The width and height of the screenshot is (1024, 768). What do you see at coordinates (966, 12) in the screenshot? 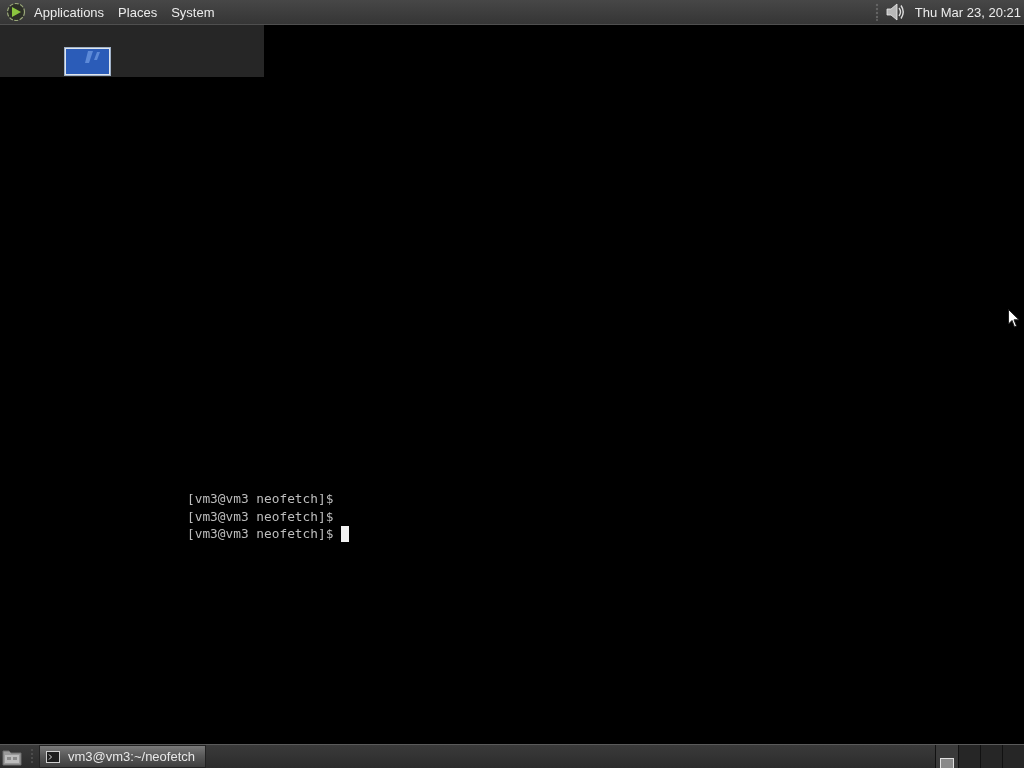
I see `clock: Thu Mar 23, 20:21` at bounding box center [966, 12].